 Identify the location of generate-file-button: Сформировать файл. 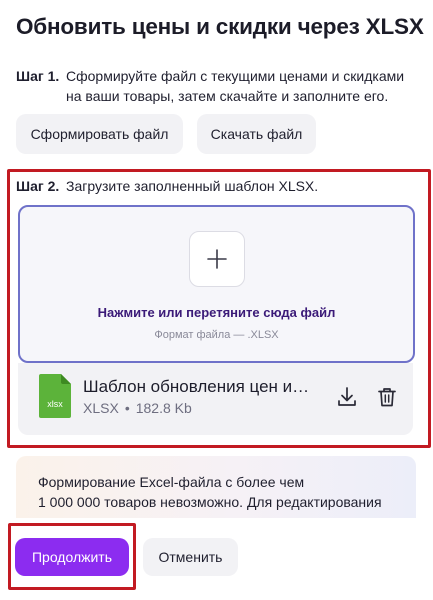
(99, 134).